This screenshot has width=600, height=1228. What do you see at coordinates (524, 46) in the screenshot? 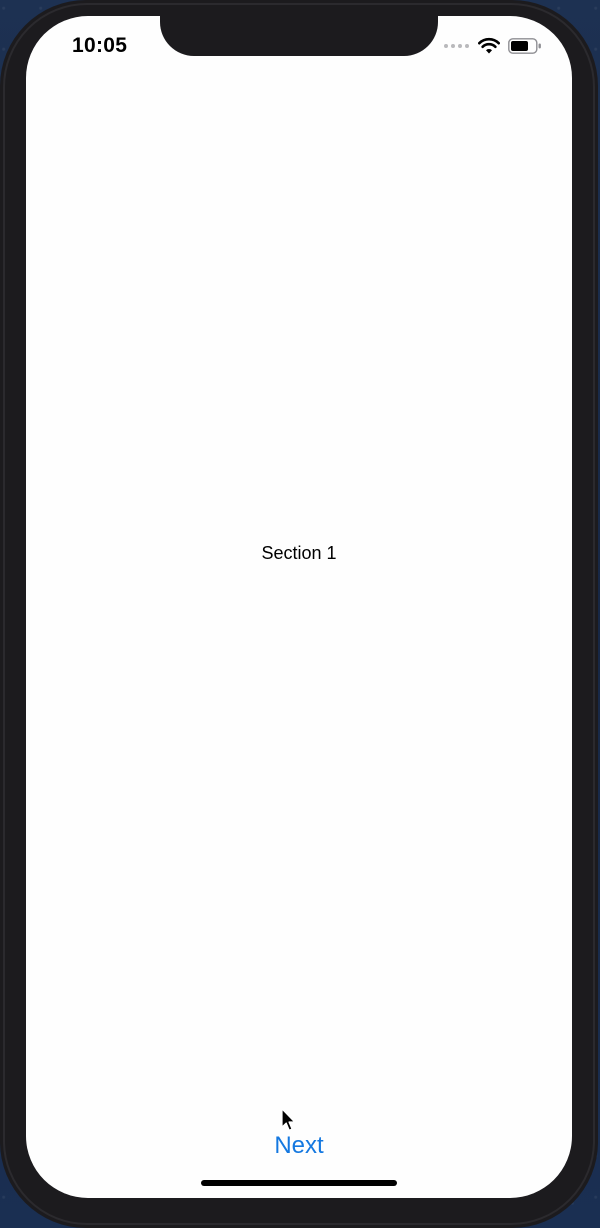
I see `battery-icon` at bounding box center [524, 46].